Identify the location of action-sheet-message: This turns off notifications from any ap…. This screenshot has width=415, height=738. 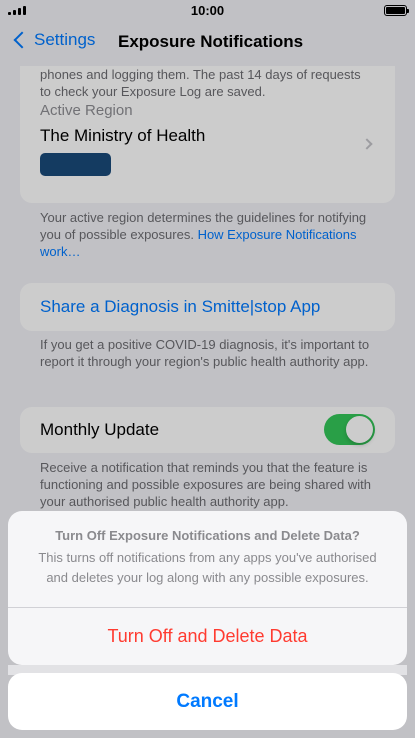
(207, 567).